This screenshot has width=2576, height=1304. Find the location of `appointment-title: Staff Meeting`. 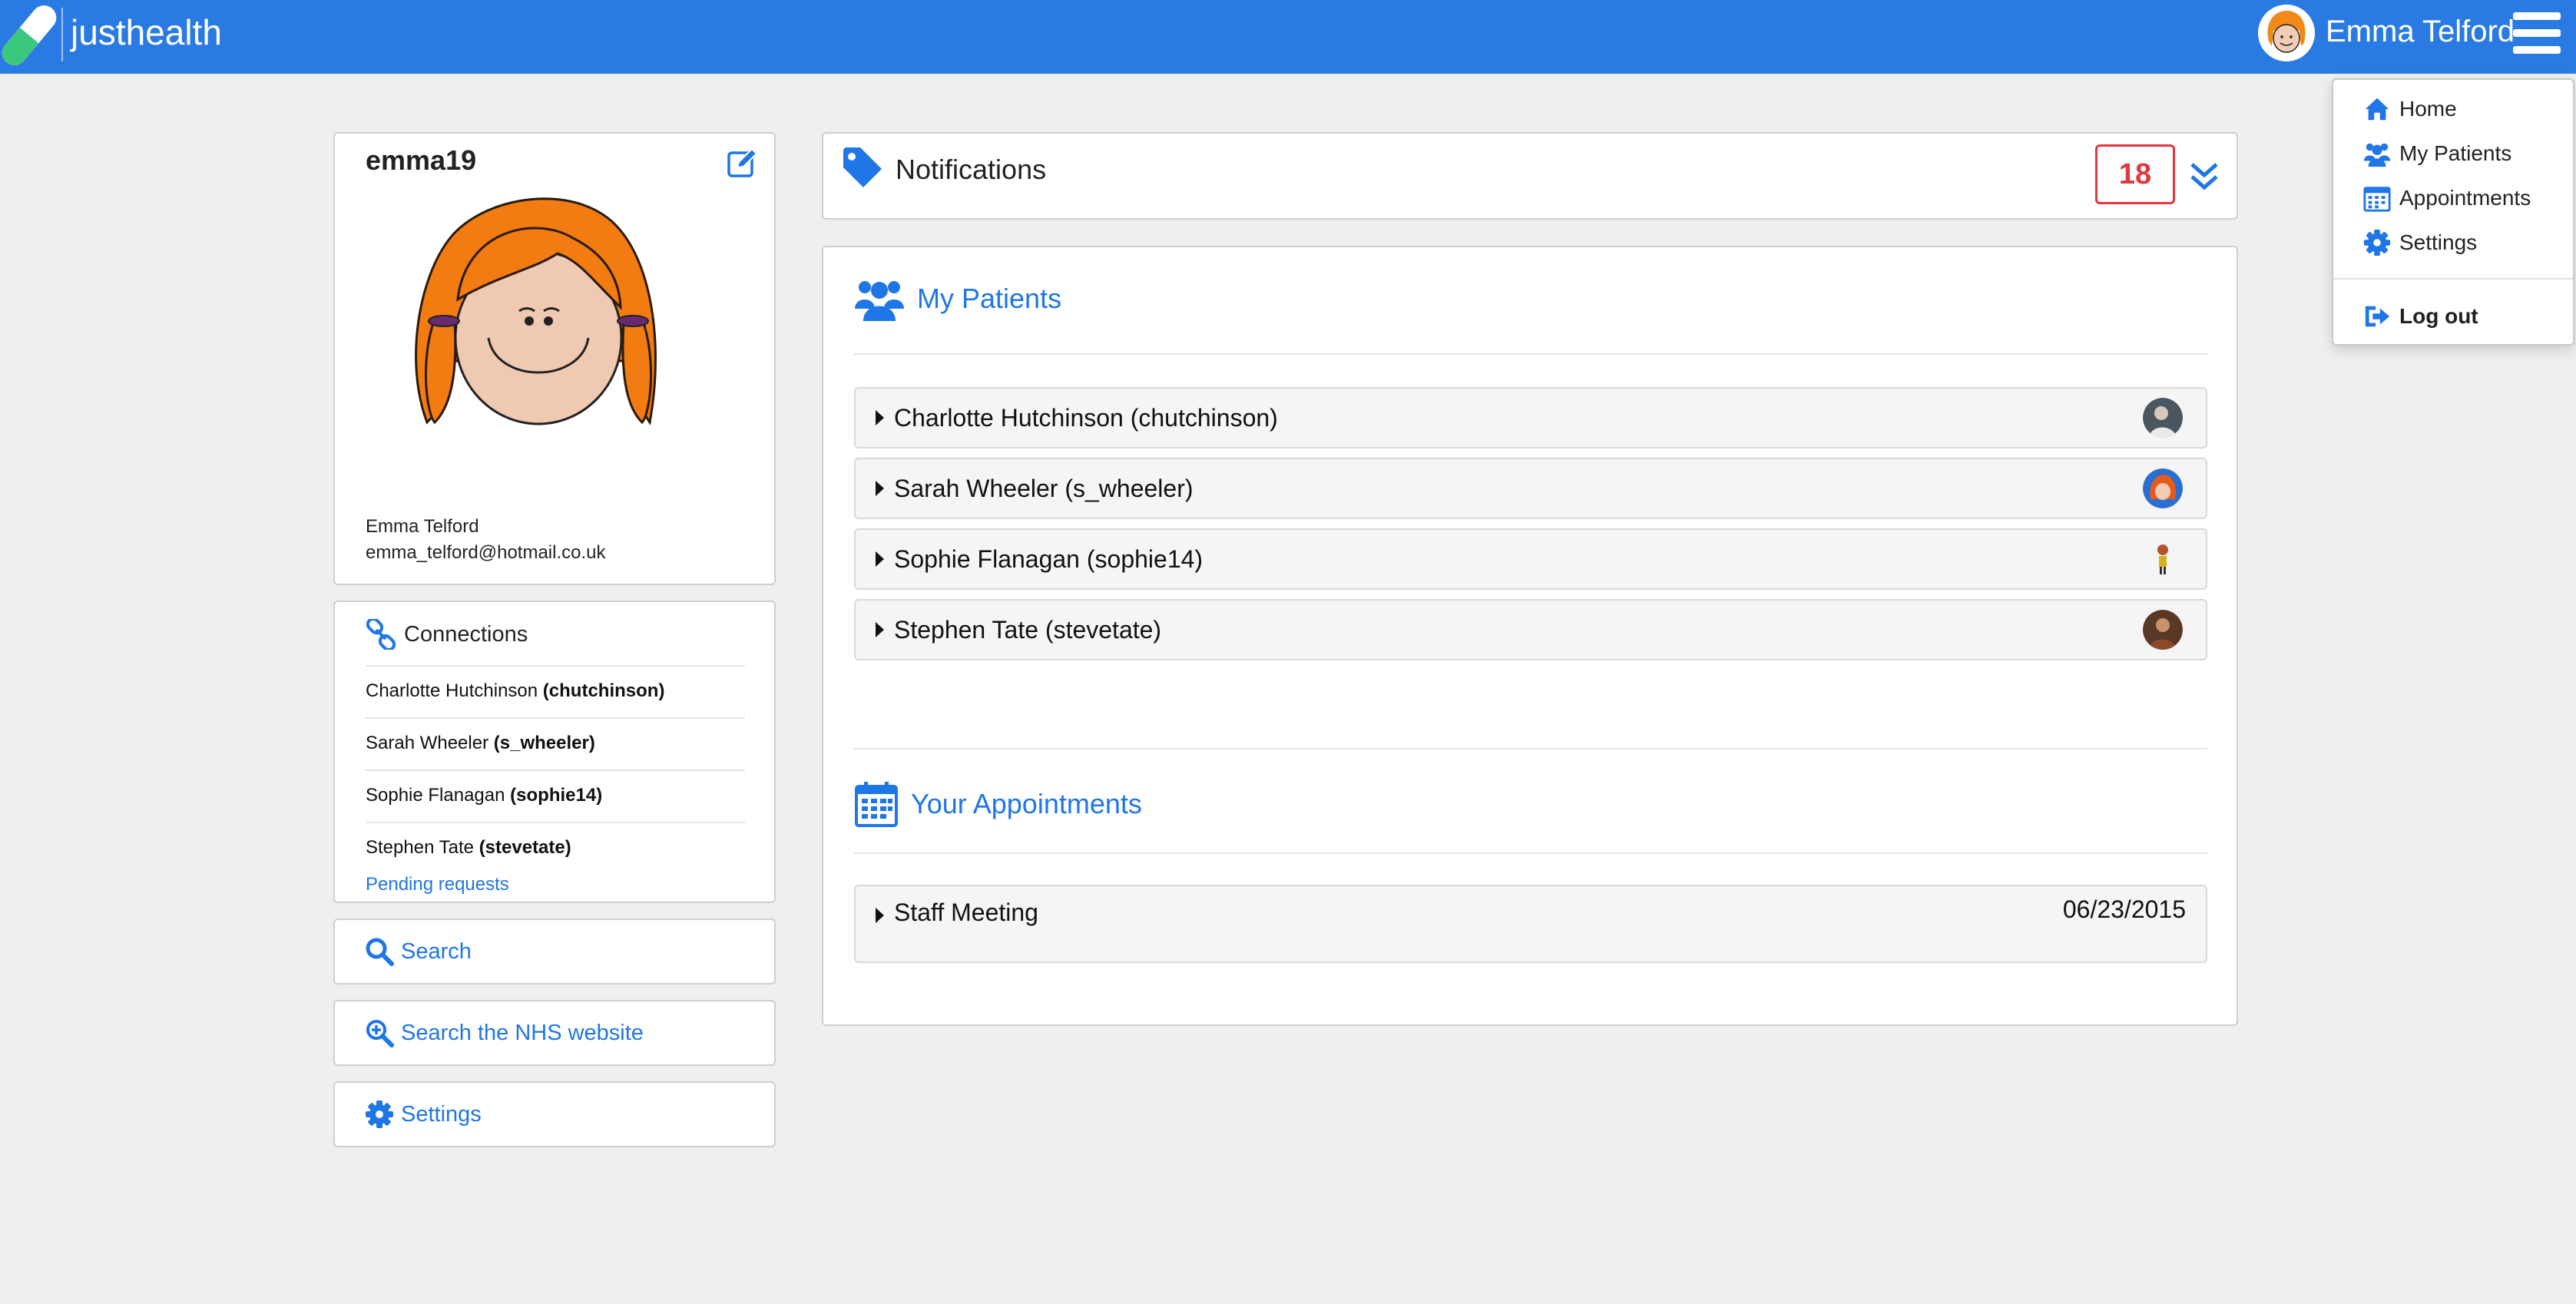

appointment-title: Staff Meeting is located at coordinates (966, 912).